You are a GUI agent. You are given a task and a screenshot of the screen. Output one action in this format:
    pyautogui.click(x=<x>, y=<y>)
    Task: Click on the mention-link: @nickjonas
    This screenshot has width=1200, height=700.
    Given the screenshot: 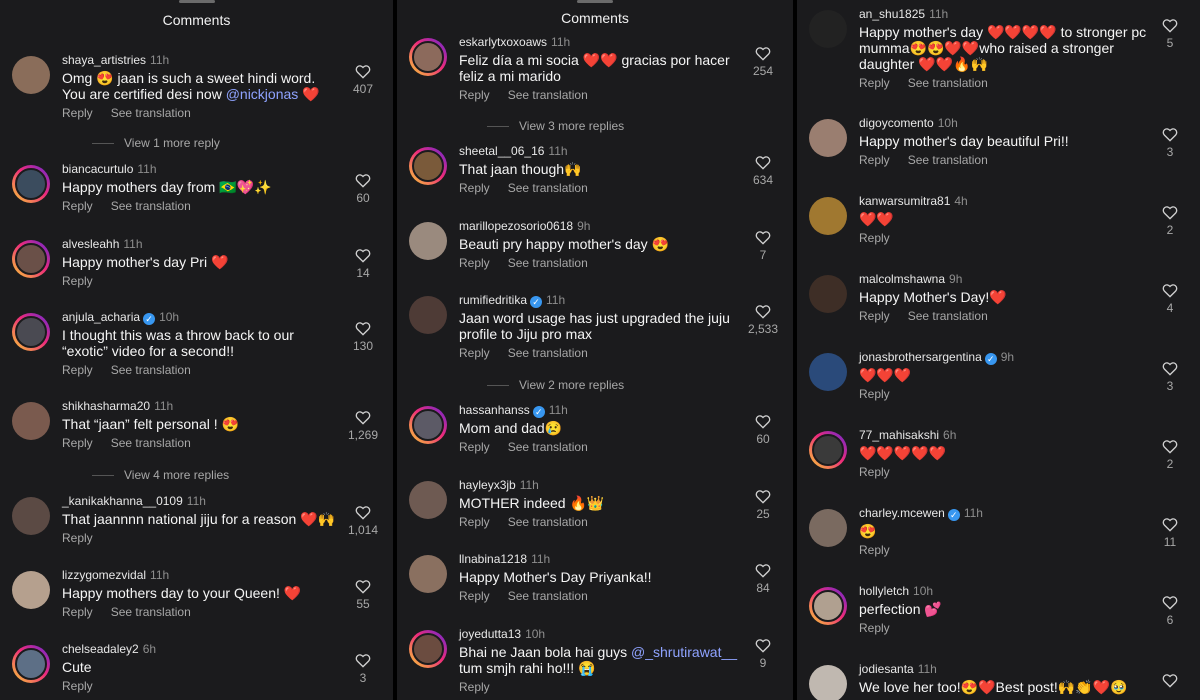 What is the action you would take?
    pyautogui.click(x=262, y=94)
    